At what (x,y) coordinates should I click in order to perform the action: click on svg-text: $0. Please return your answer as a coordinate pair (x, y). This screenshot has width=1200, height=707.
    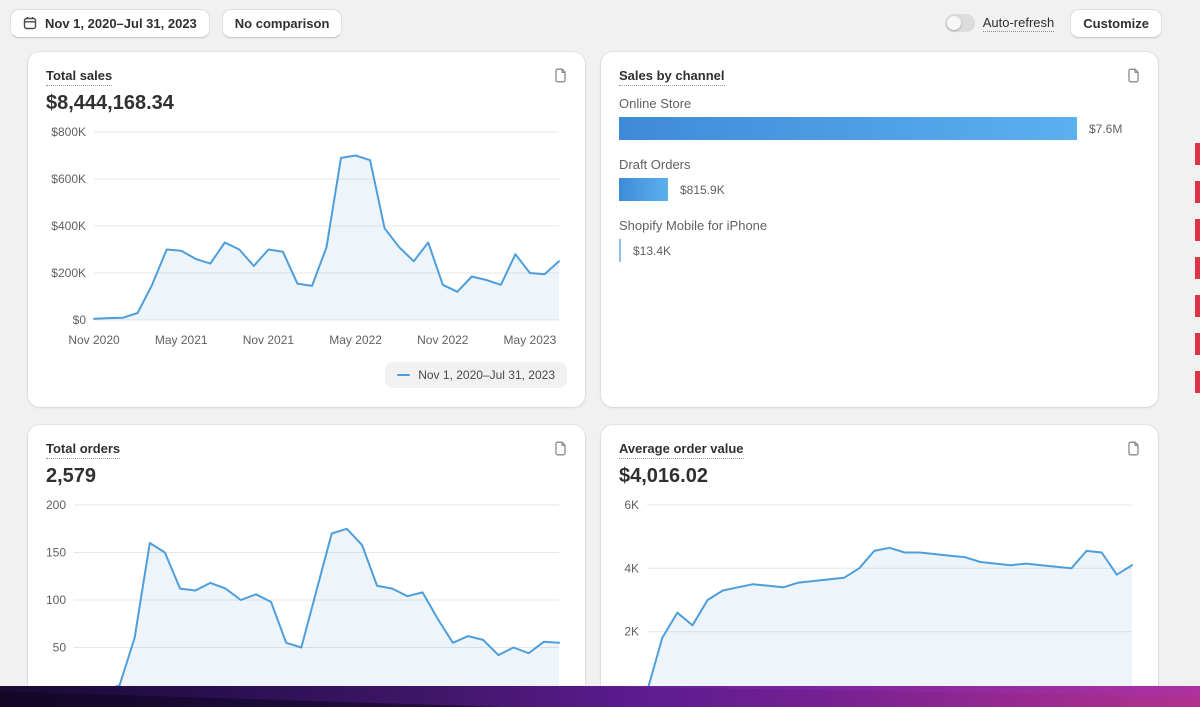
    Looking at the image, I should click on (80, 320).